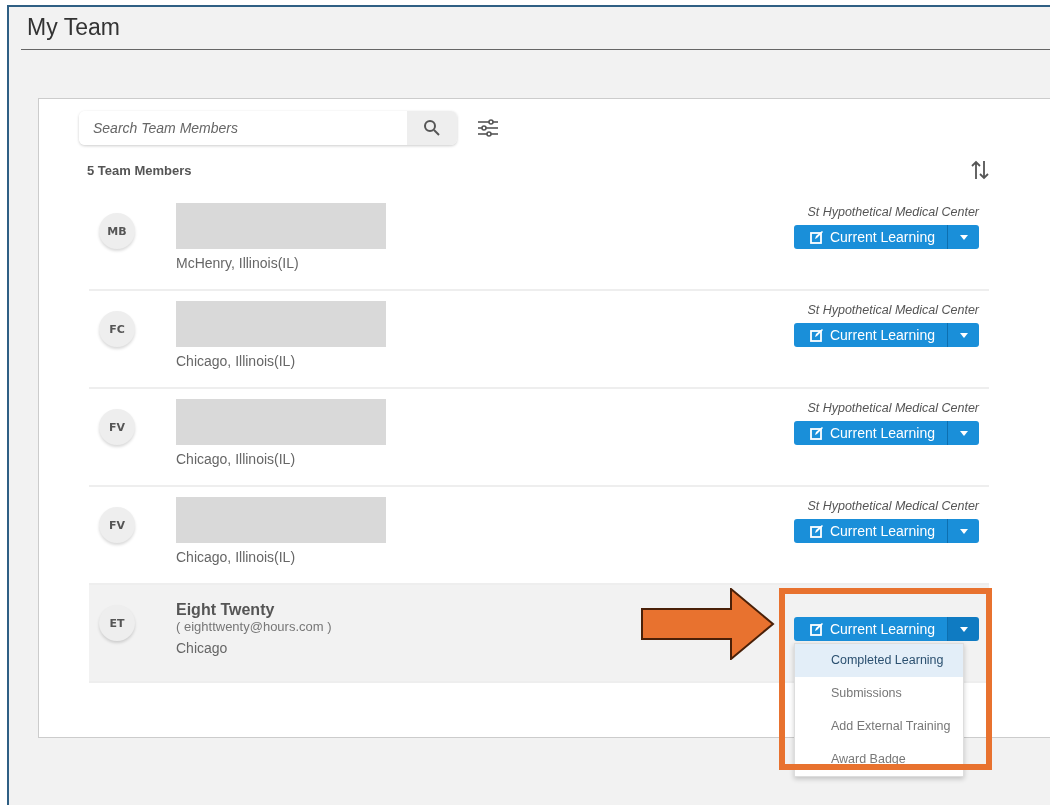 This screenshot has height=805, width=1050. What do you see at coordinates (254, 626) in the screenshot?
I see `member-email: ( eighttwenty@hours.com )` at bounding box center [254, 626].